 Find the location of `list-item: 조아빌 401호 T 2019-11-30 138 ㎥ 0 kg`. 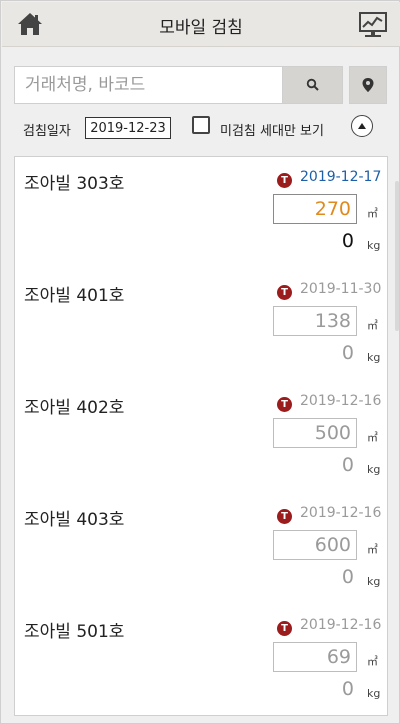

list-item: 조아빌 401호 T 2019-11-30 138 ㎥ 0 kg is located at coordinates (201, 325).